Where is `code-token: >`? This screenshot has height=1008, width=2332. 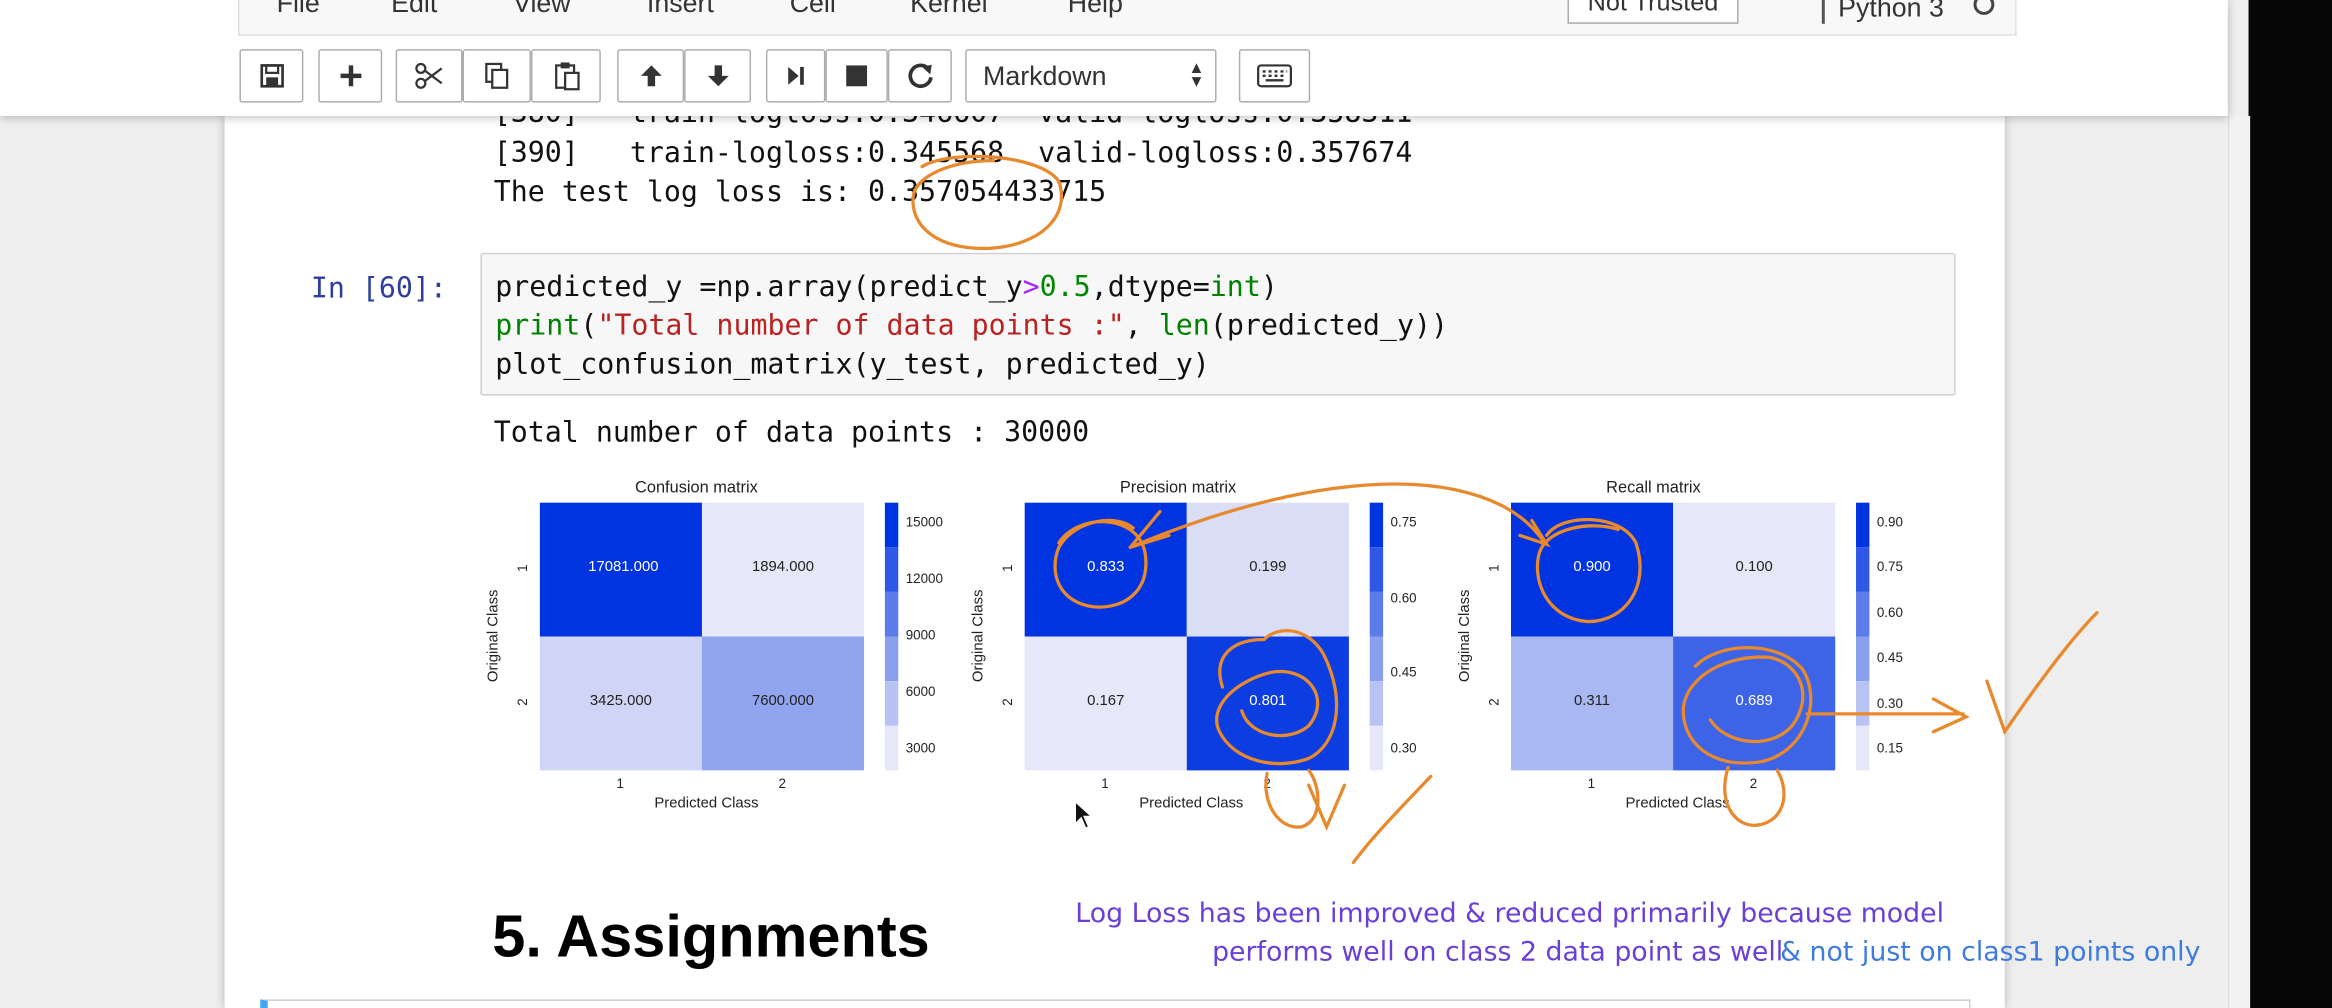 code-token: > is located at coordinates (1031, 287).